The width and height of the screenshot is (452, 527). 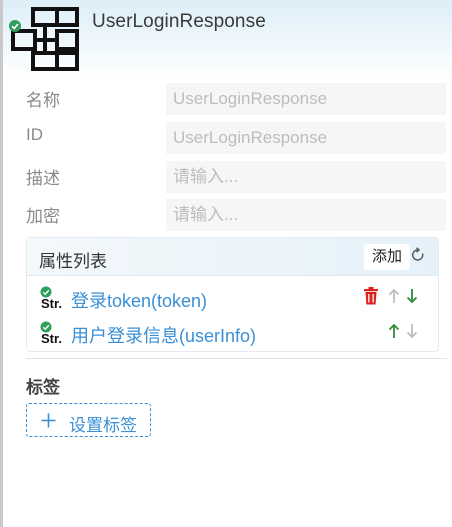 What do you see at coordinates (15, 26) in the screenshot?
I see `check-badge-icon` at bounding box center [15, 26].